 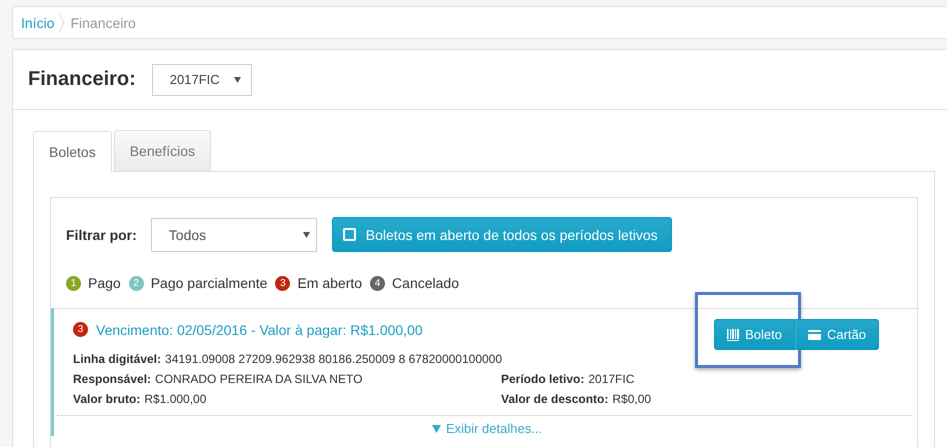 What do you see at coordinates (209, 283) in the screenshot?
I see `legend-label: Pago parcialmente` at bounding box center [209, 283].